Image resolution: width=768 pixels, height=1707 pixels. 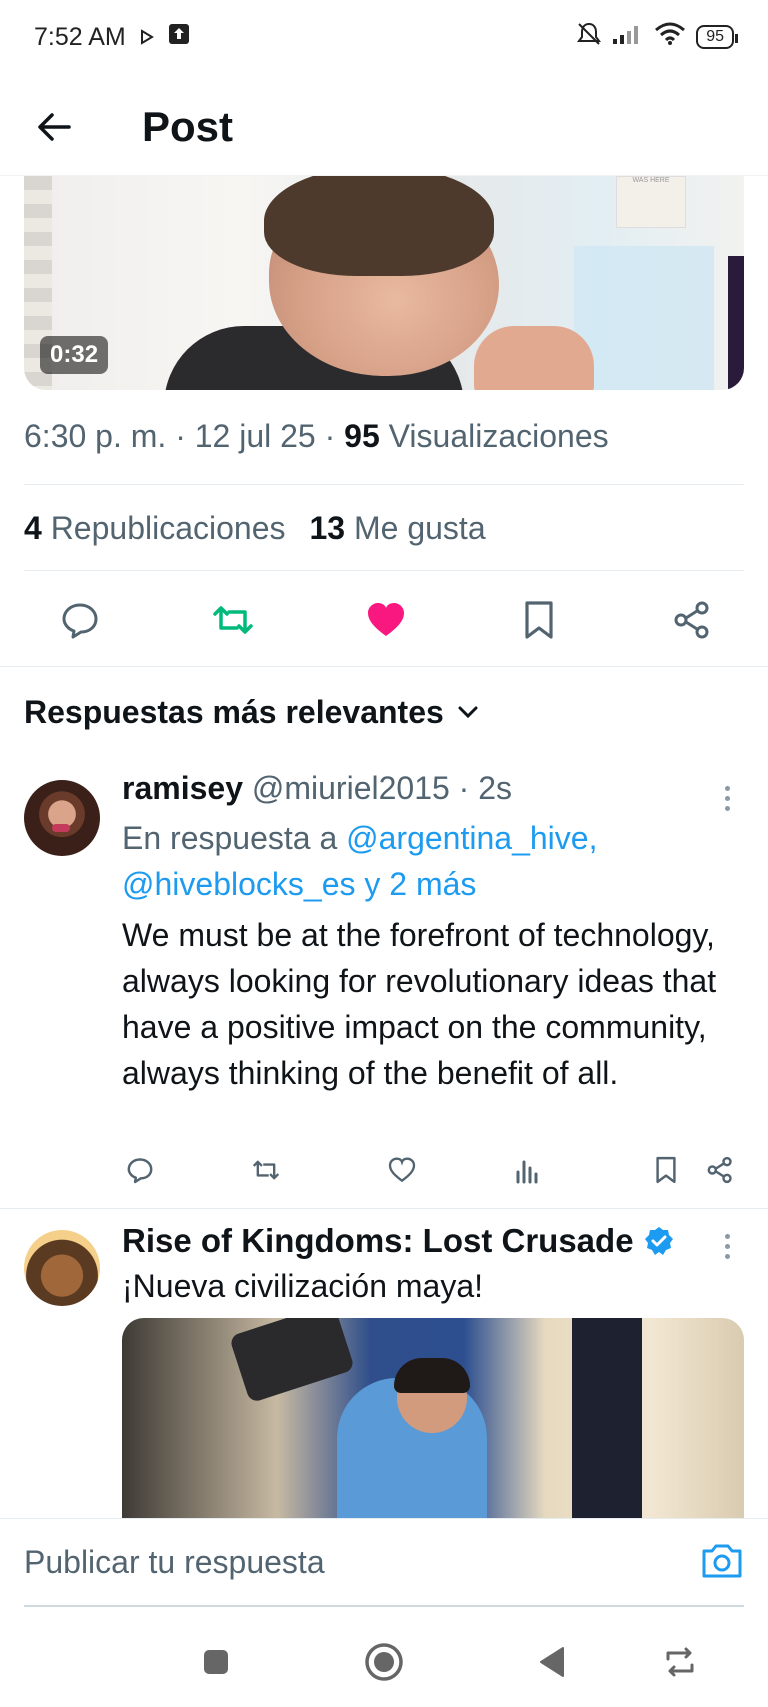 I want to click on reposts-label: Republicaciones, so click(x=168, y=528).